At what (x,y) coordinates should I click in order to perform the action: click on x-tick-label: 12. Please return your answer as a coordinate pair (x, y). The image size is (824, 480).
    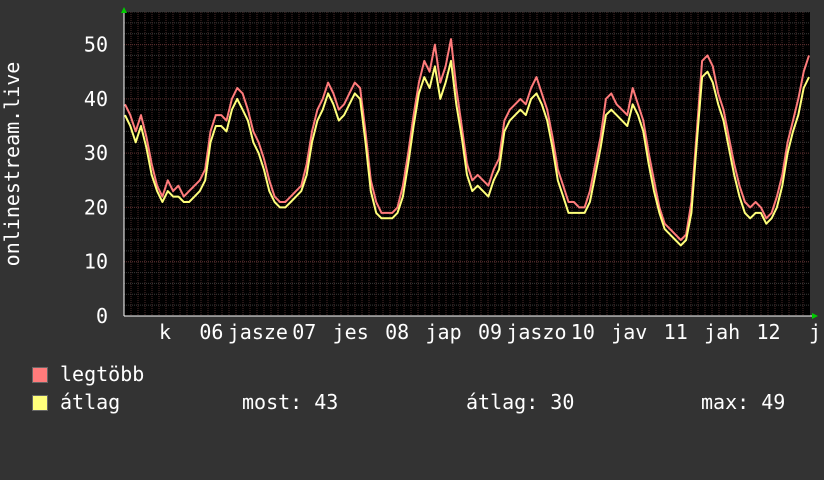
    Looking at the image, I should click on (769, 332).